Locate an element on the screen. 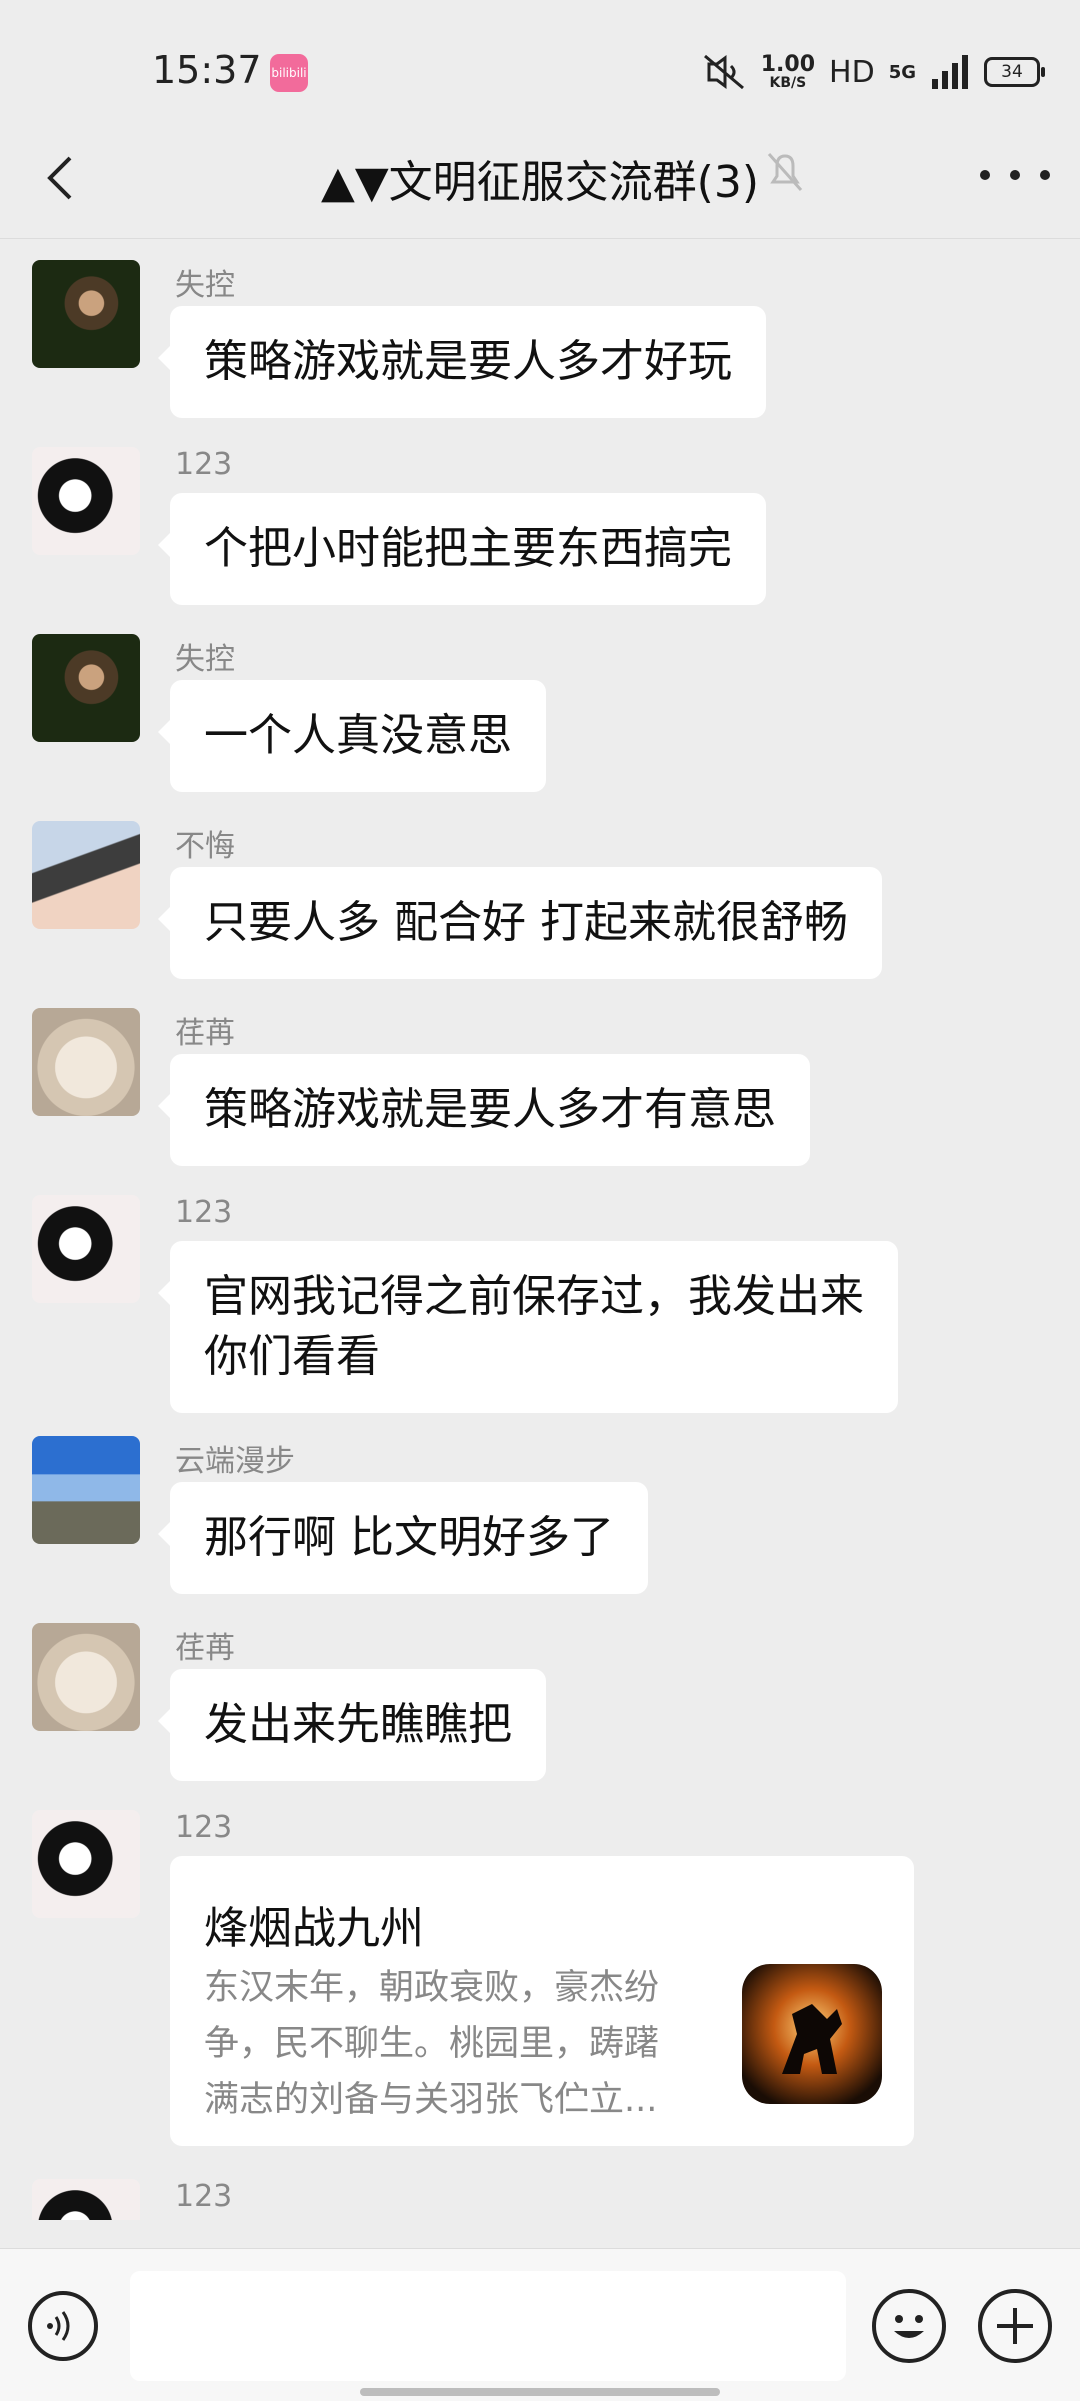  sender-name: 云端漫步 is located at coordinates (235, 1461).